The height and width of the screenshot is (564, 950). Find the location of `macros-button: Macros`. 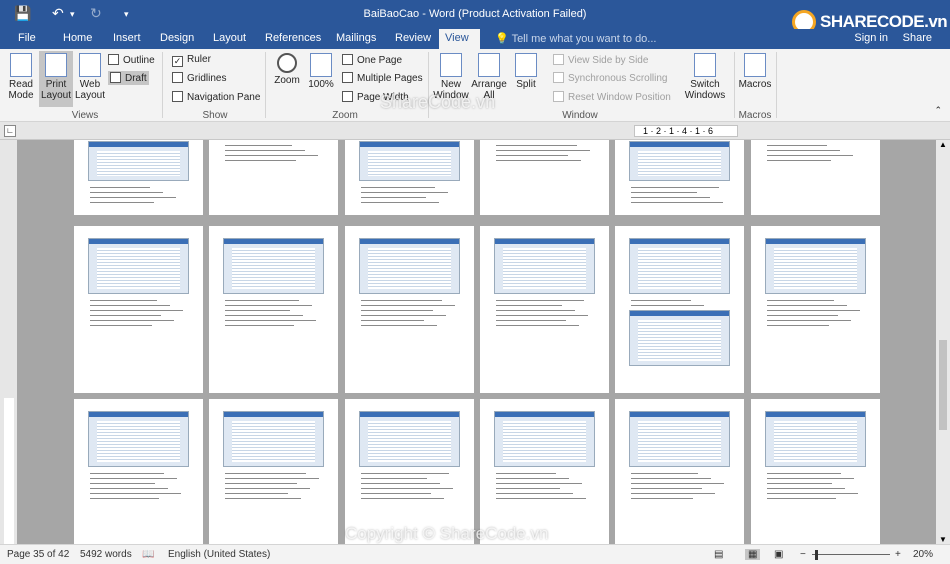

macros-button: Macros is located at coordinates (755, 71).